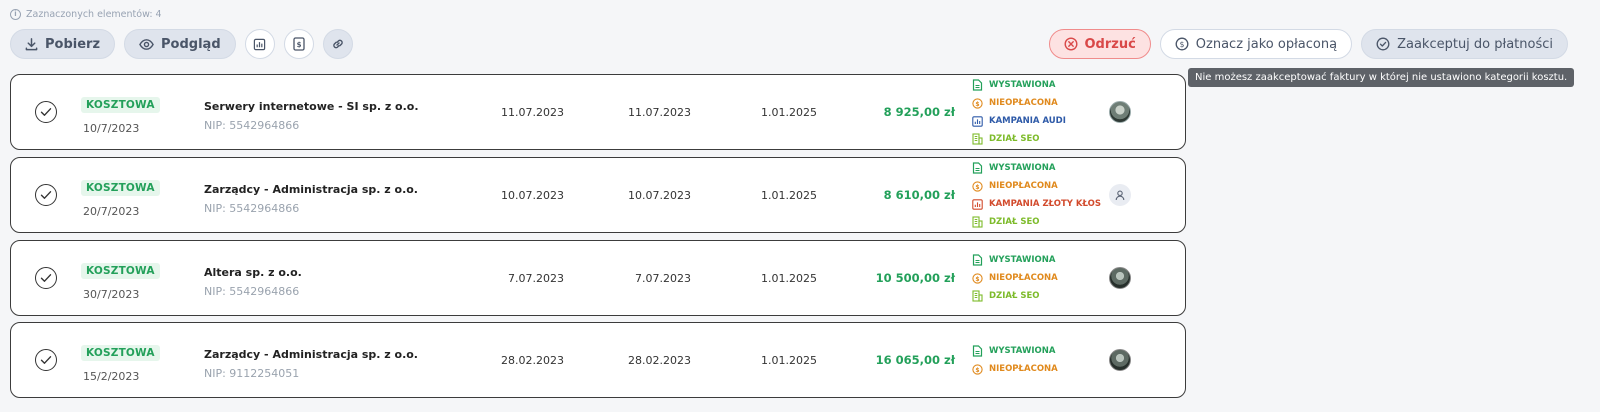 The height and width of the screenshot is (412, 1600). What do you see at coordinates (111, 376) in the screenshot?
I see `invoice-issue-date: 15/2/2023` at bounding box center [111, 376].